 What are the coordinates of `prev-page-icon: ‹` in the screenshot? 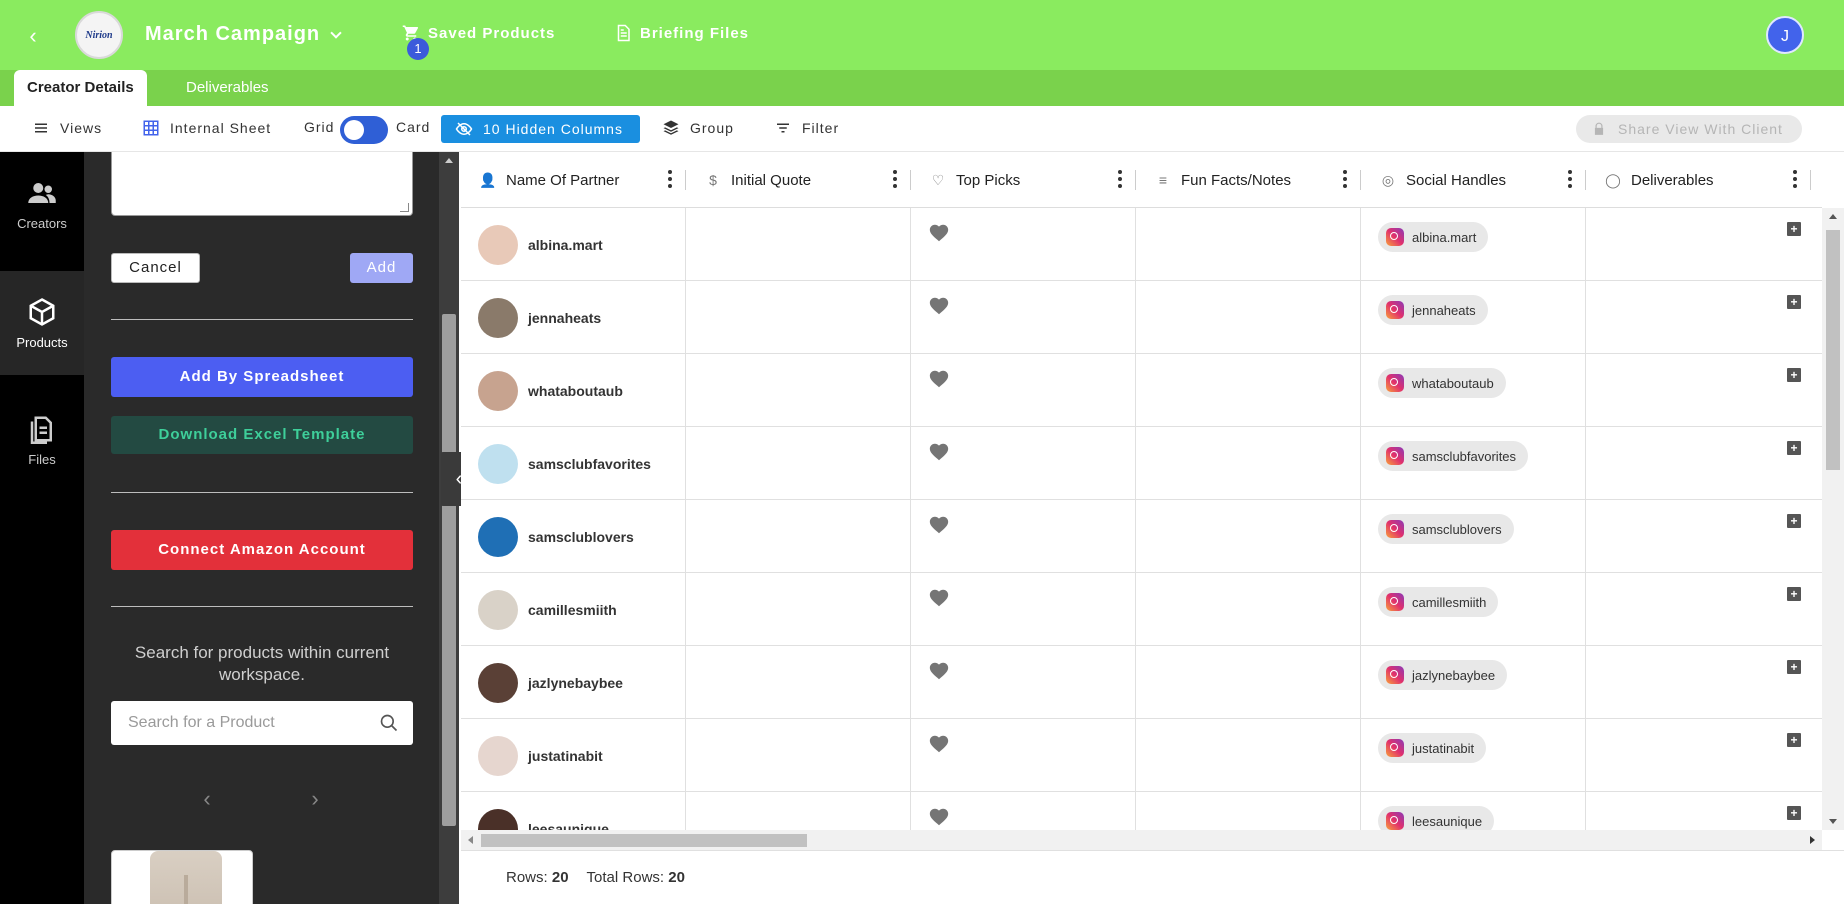 It's located at (207, 799).